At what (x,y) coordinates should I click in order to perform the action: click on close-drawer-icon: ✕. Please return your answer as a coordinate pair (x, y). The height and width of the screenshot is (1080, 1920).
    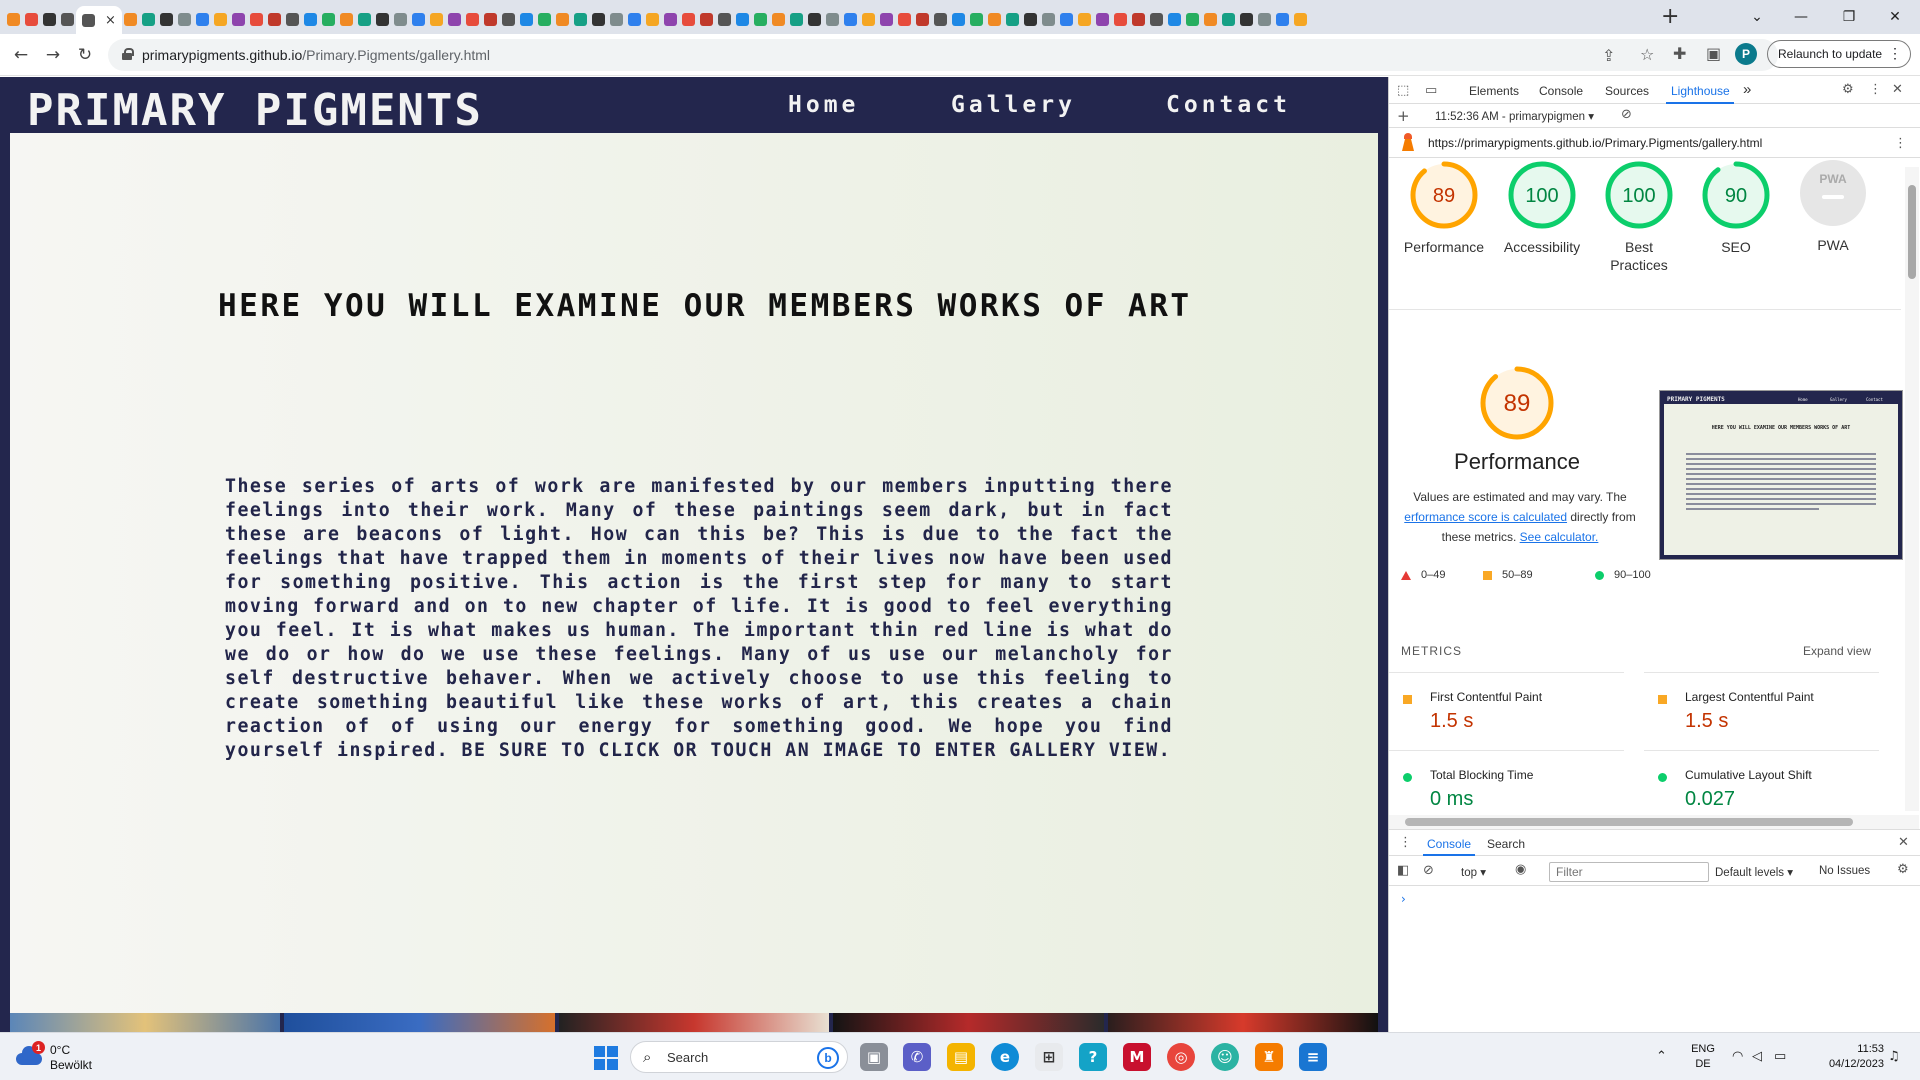
    Looking at the image, I should click on (1903, 842).